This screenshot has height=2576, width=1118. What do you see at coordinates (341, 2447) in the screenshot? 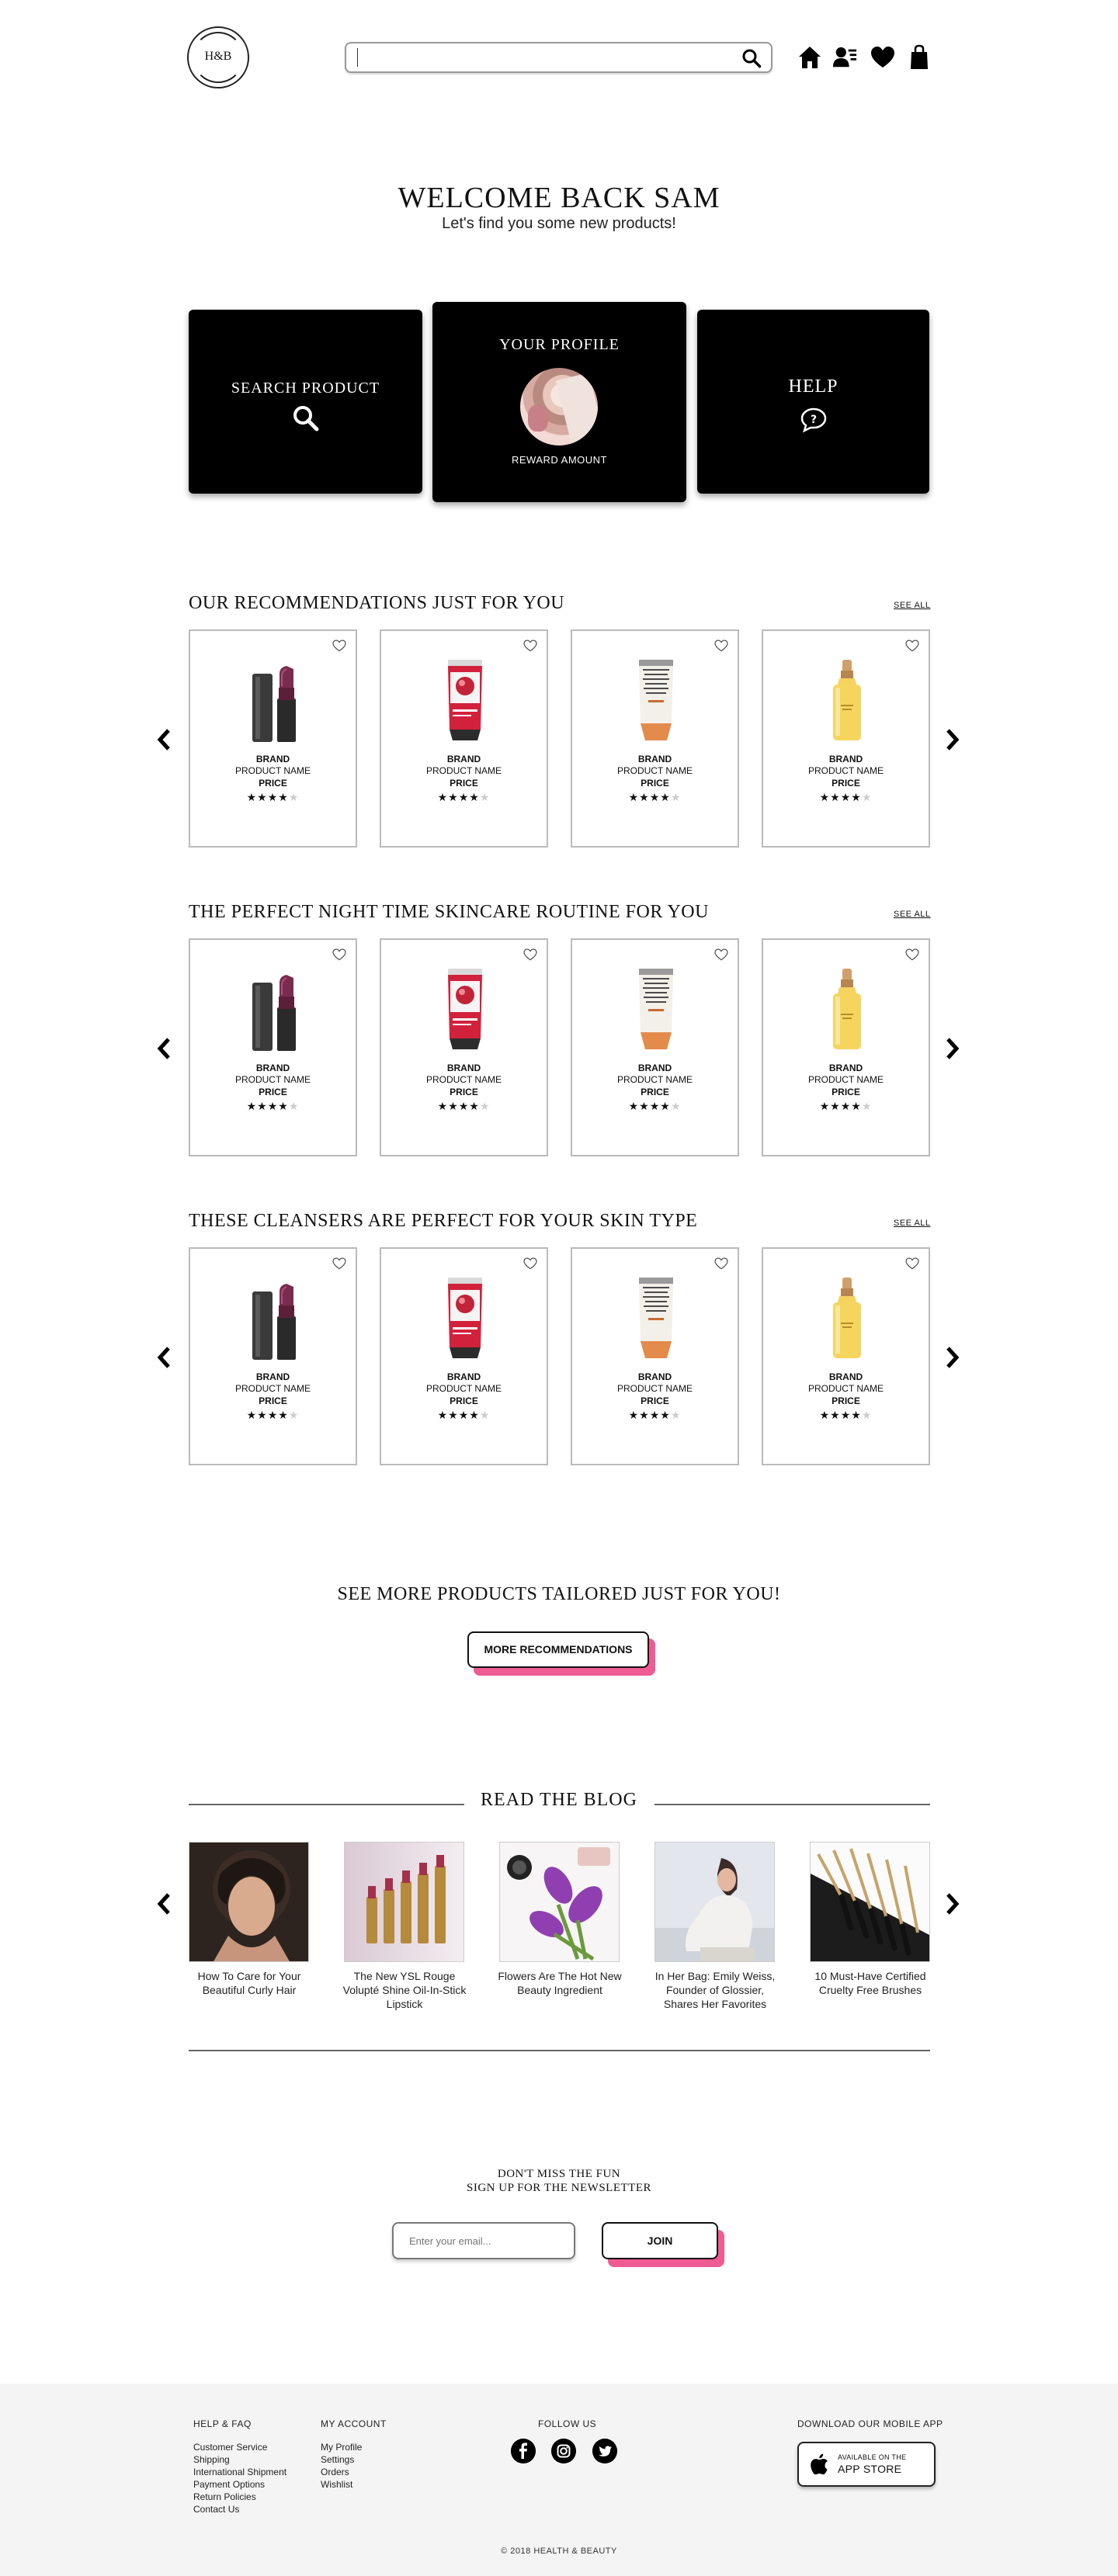
I see `footer-link-my-profile: My Profile` at bounding box center [341, 2447].